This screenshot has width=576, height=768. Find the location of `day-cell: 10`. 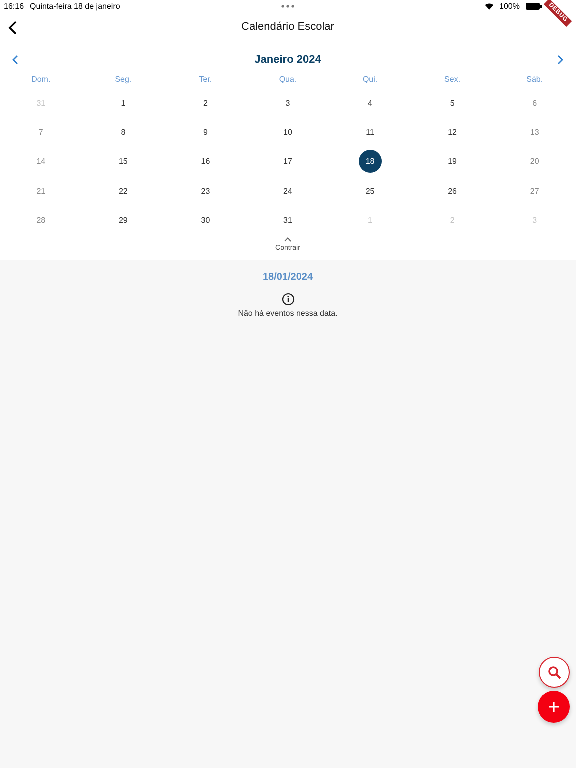

day-cell: 10 is located at coordinates (288, 132).